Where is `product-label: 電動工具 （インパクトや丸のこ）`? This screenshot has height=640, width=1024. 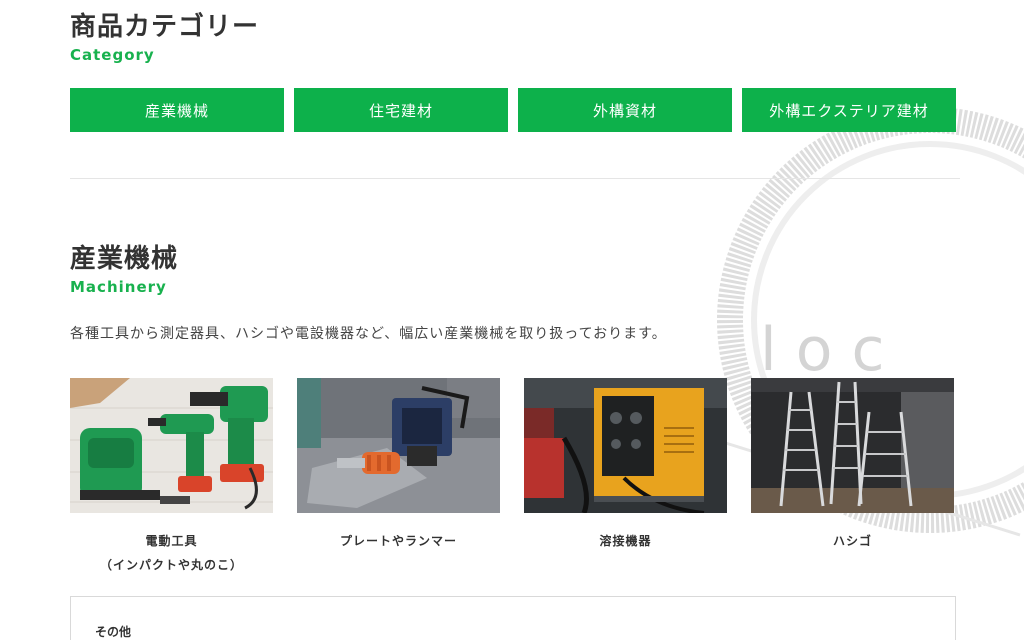 product-label: 電動工具 （インパクトや丸のこ） is located at coordinates (171, 553).